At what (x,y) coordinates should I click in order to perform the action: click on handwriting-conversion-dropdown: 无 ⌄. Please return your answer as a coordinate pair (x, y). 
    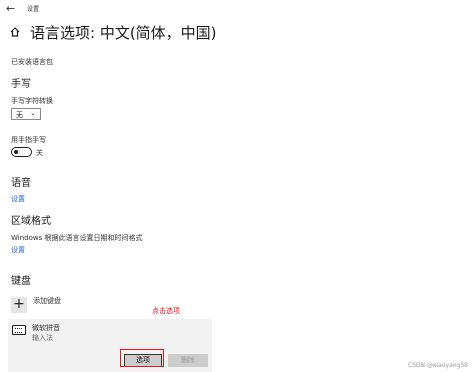
    Looking at the image, I should click on (26, 114).